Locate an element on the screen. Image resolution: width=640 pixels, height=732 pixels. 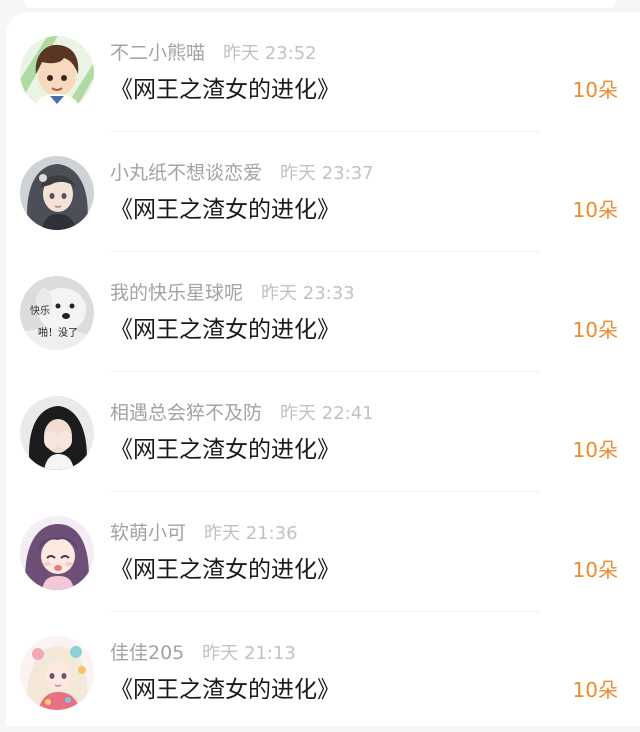
user-avatar: 快乐 啪！没了 is located at coordinates (57, 313).